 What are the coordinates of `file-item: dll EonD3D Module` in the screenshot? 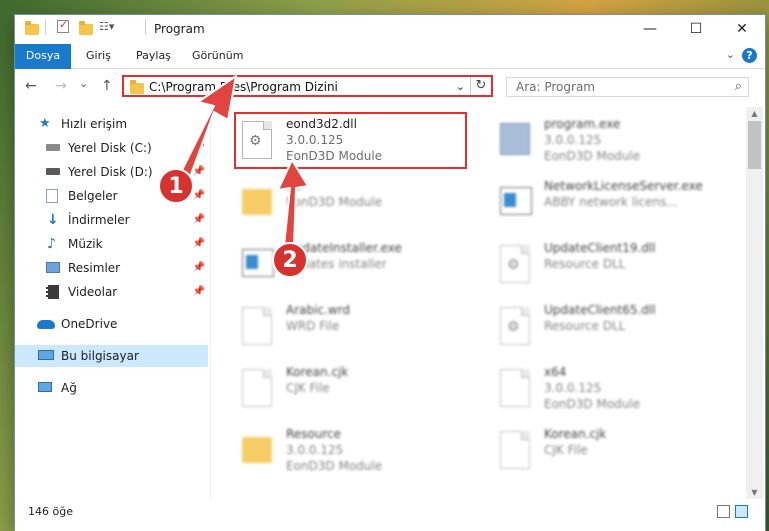 It's located at (350, 205).